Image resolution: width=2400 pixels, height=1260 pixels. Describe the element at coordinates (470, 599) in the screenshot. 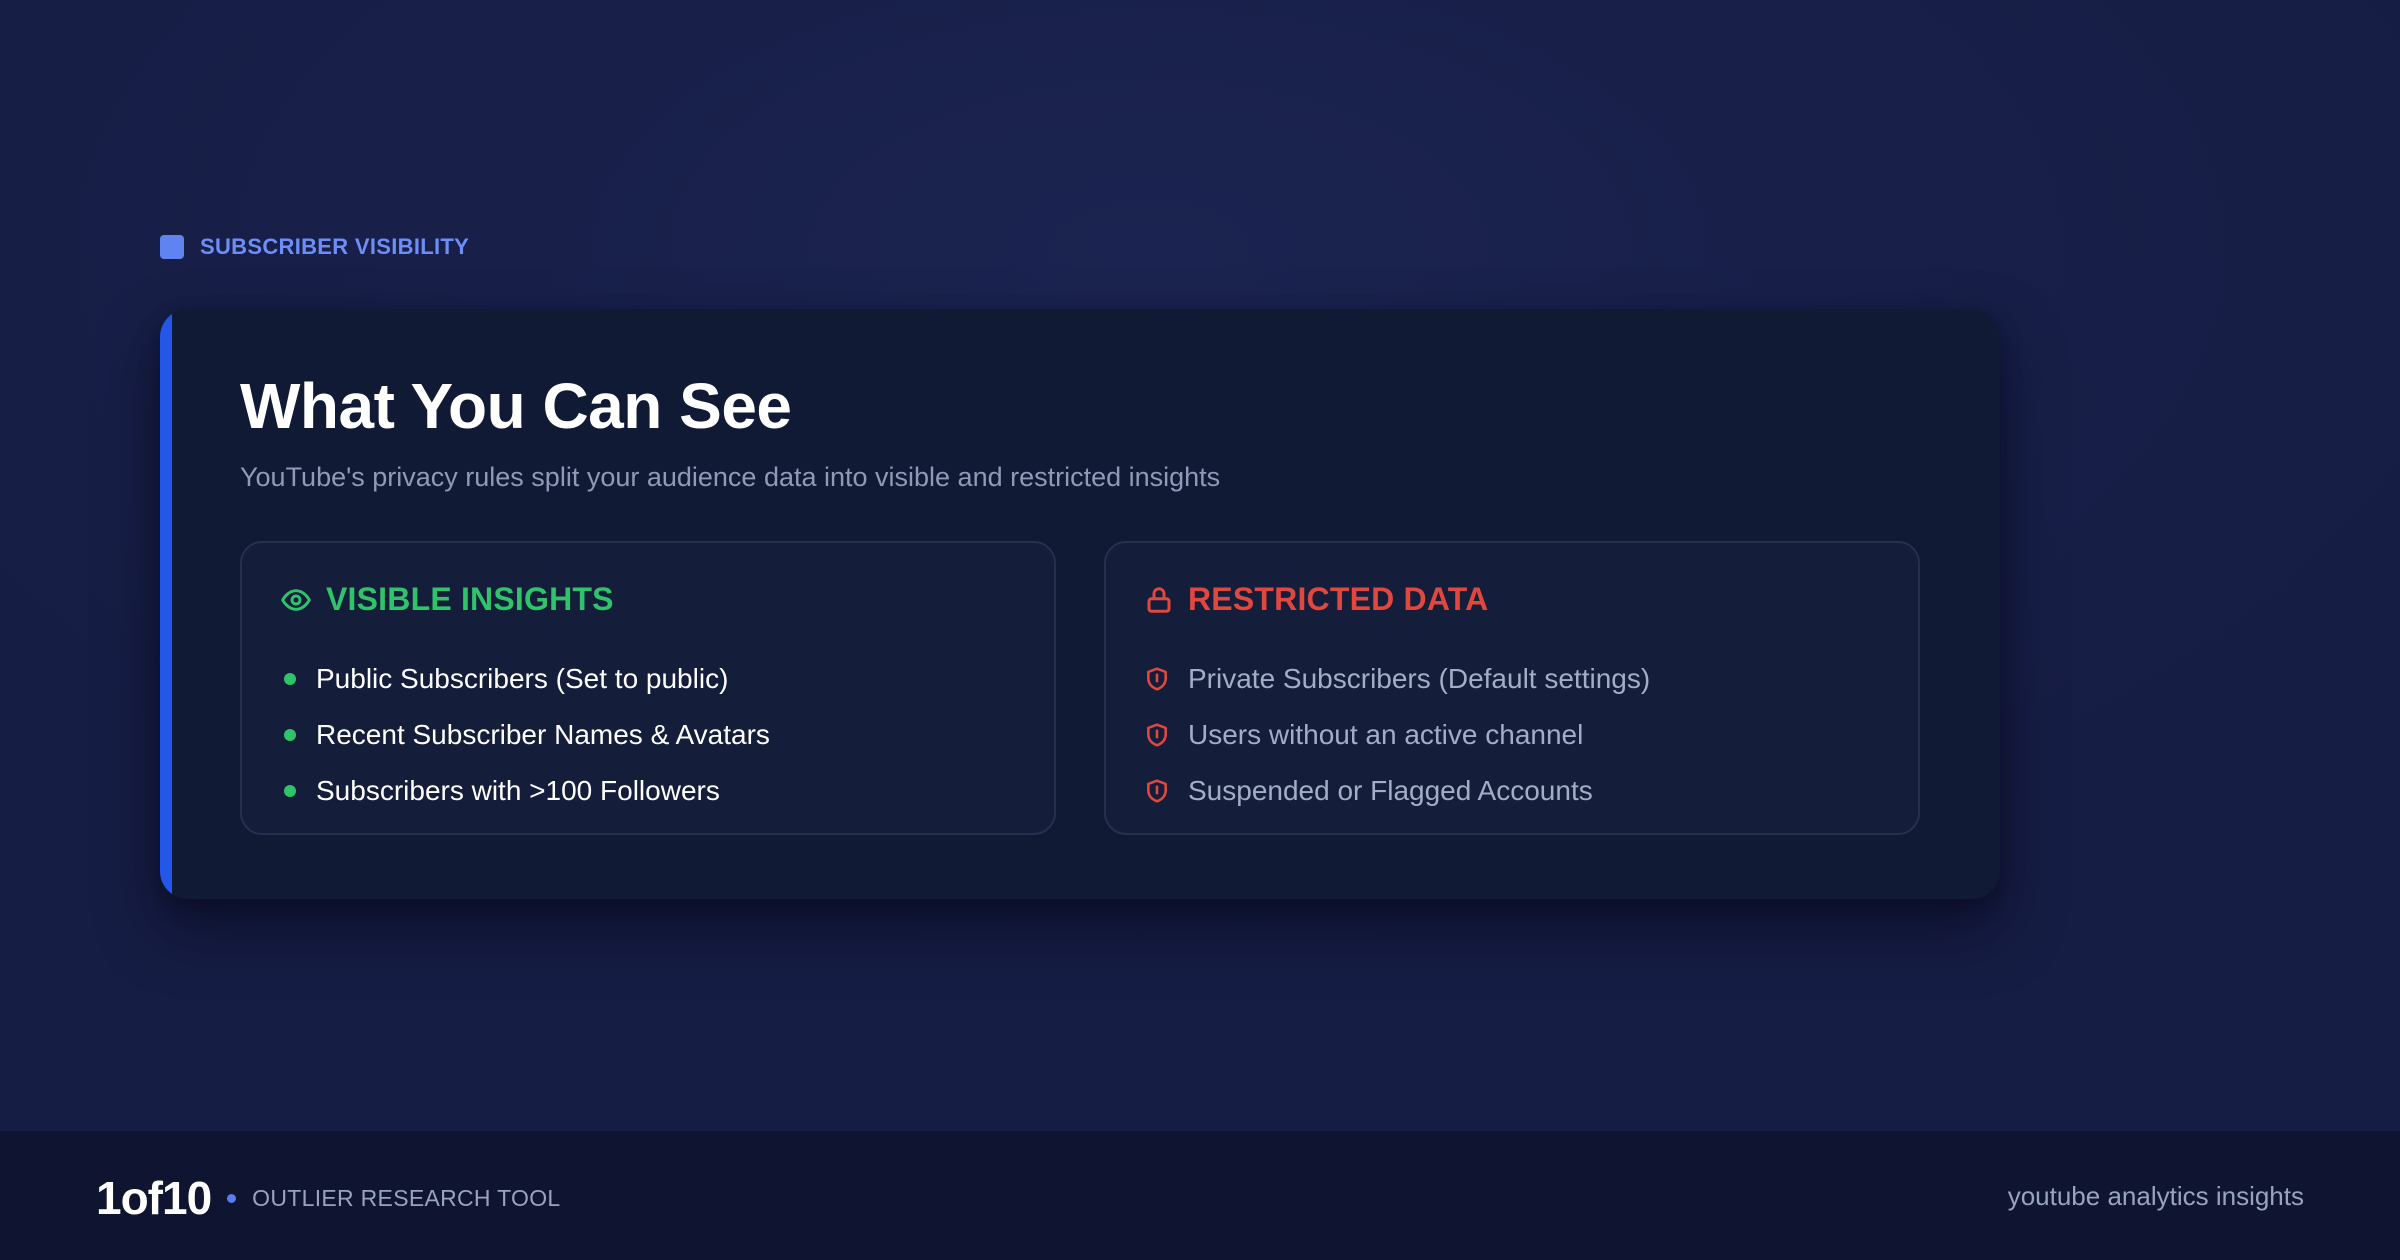

I see `visible-insights-title: VISIBLE INSIGHTS` at that location.